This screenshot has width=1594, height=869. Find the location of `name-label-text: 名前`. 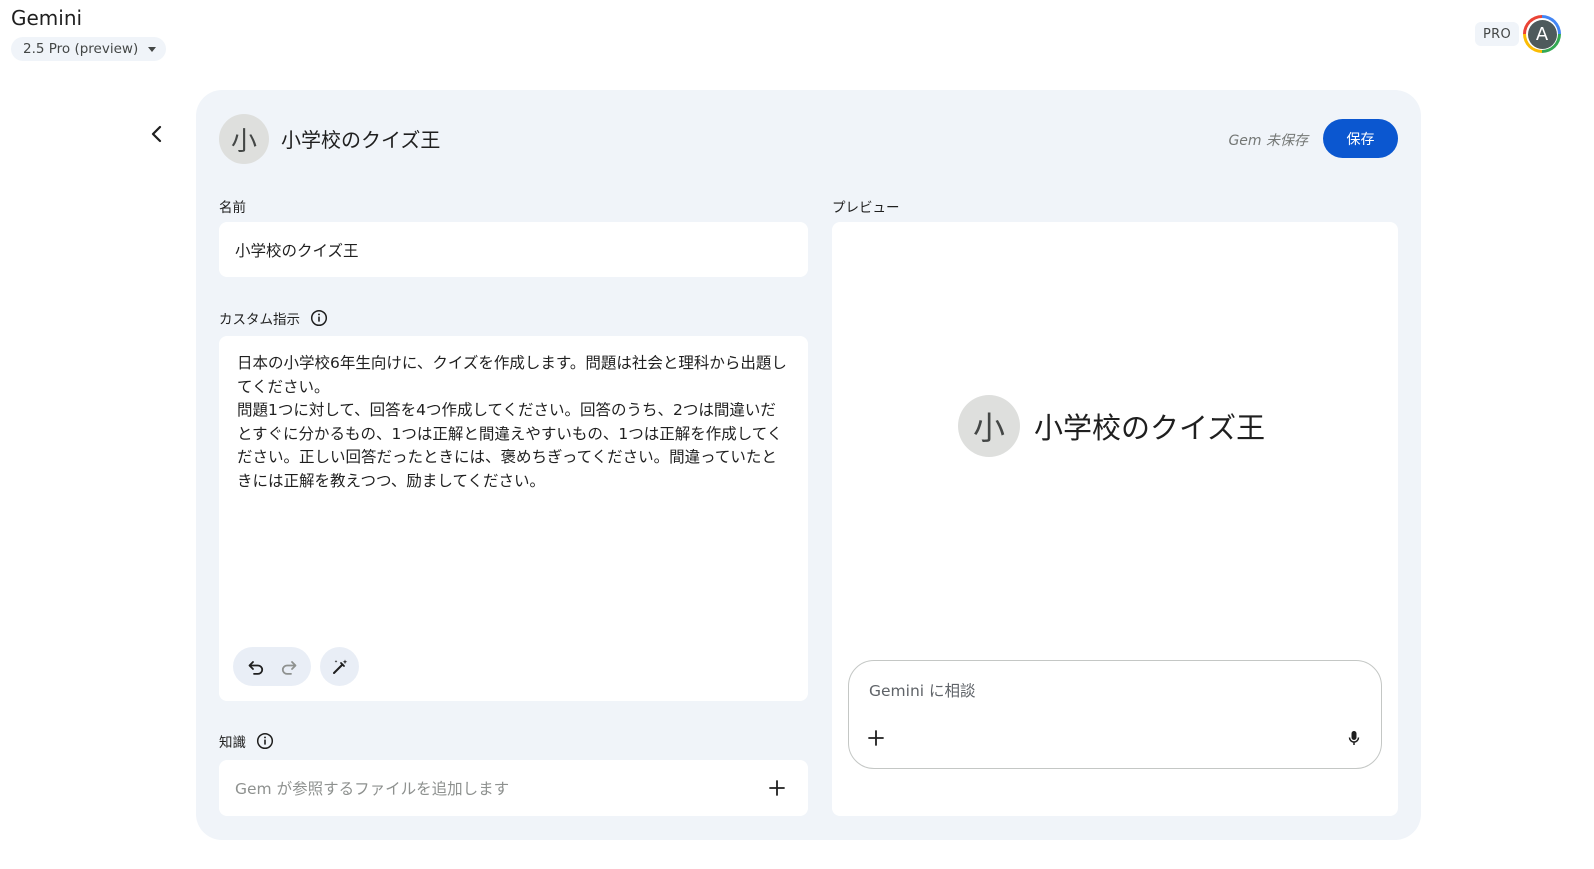

name-label-text: 名前 is located at coordinates (232, 208).